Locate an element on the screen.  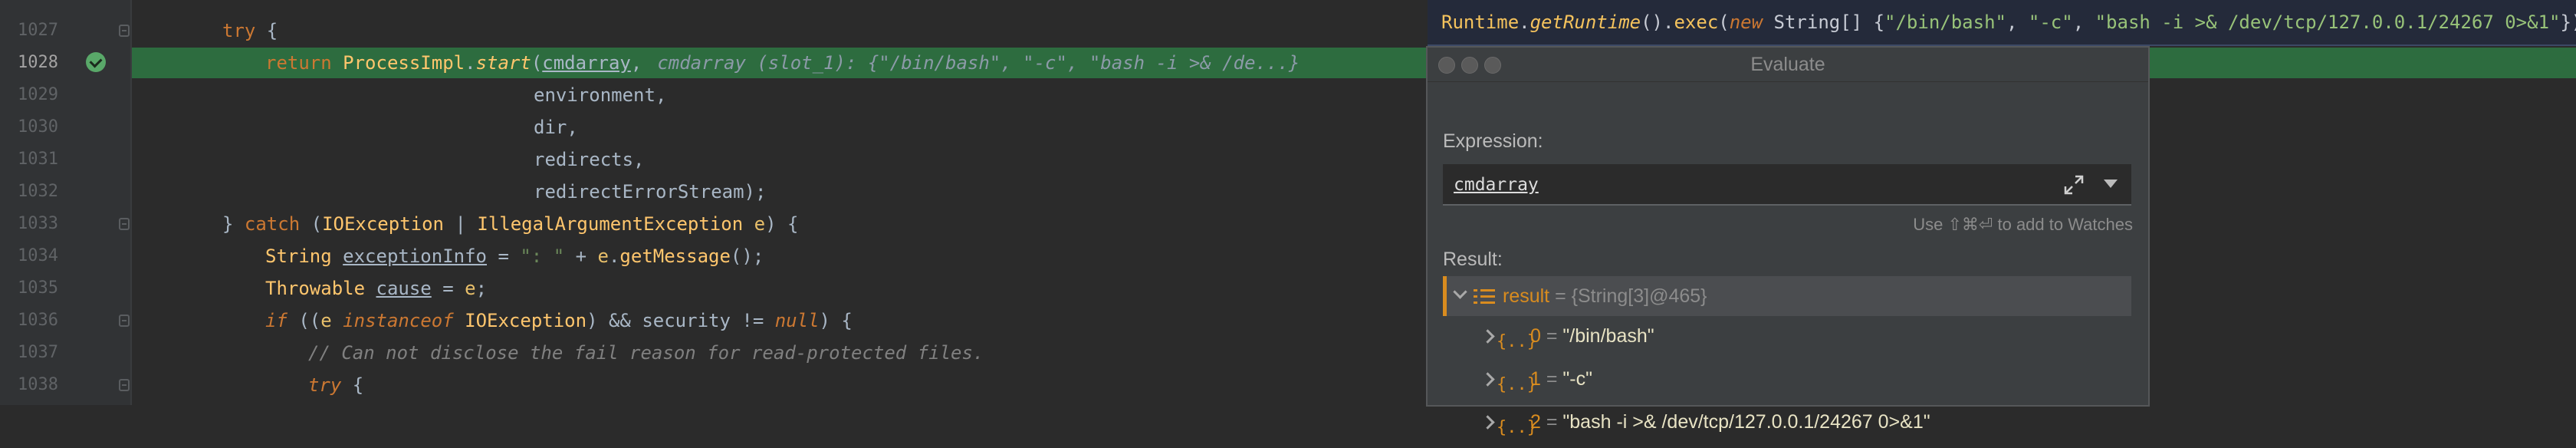
code-token: ; is located at coordinates (482, 288).